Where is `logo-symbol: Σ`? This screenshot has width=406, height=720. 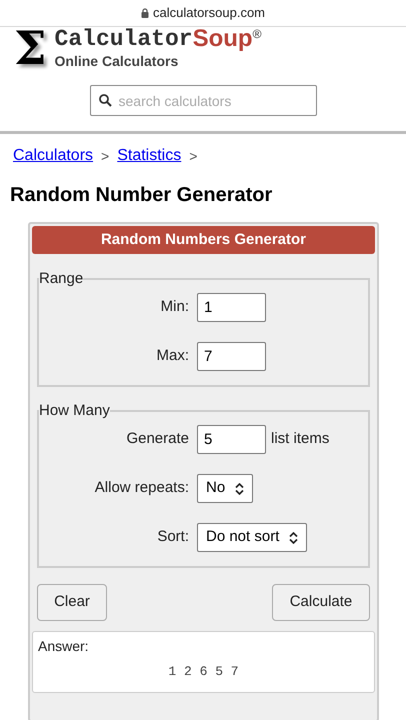
logo-symbol: Σ is located at coordinates (30, 48).